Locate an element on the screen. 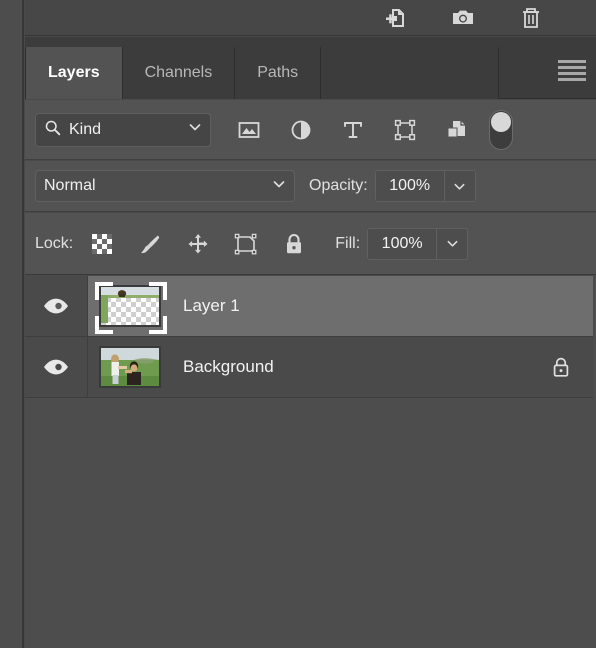 The width and height of the screenshot is (596, 648). lock-transparent-pixels-icon is located at coordinates (102, 244).